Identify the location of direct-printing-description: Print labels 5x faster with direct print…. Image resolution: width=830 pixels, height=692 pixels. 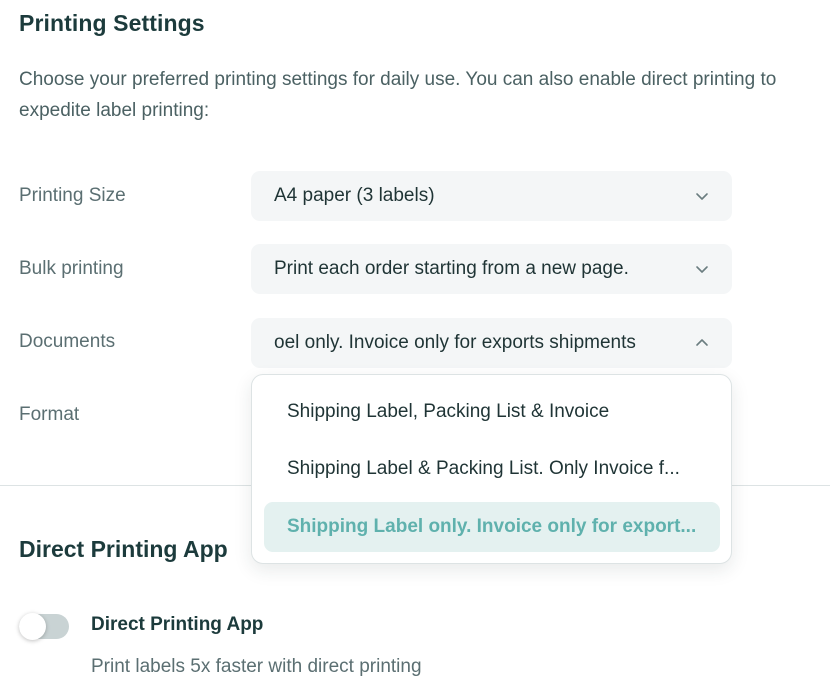
(256, 666).